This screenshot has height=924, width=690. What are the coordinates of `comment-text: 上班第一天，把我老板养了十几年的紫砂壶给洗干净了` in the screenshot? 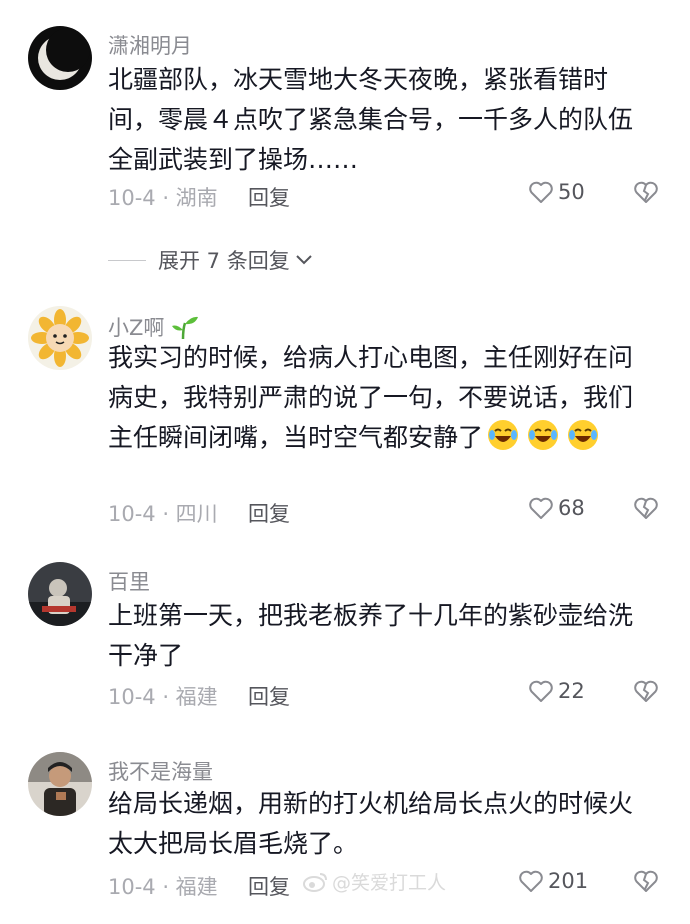 It's located at (371, 635).